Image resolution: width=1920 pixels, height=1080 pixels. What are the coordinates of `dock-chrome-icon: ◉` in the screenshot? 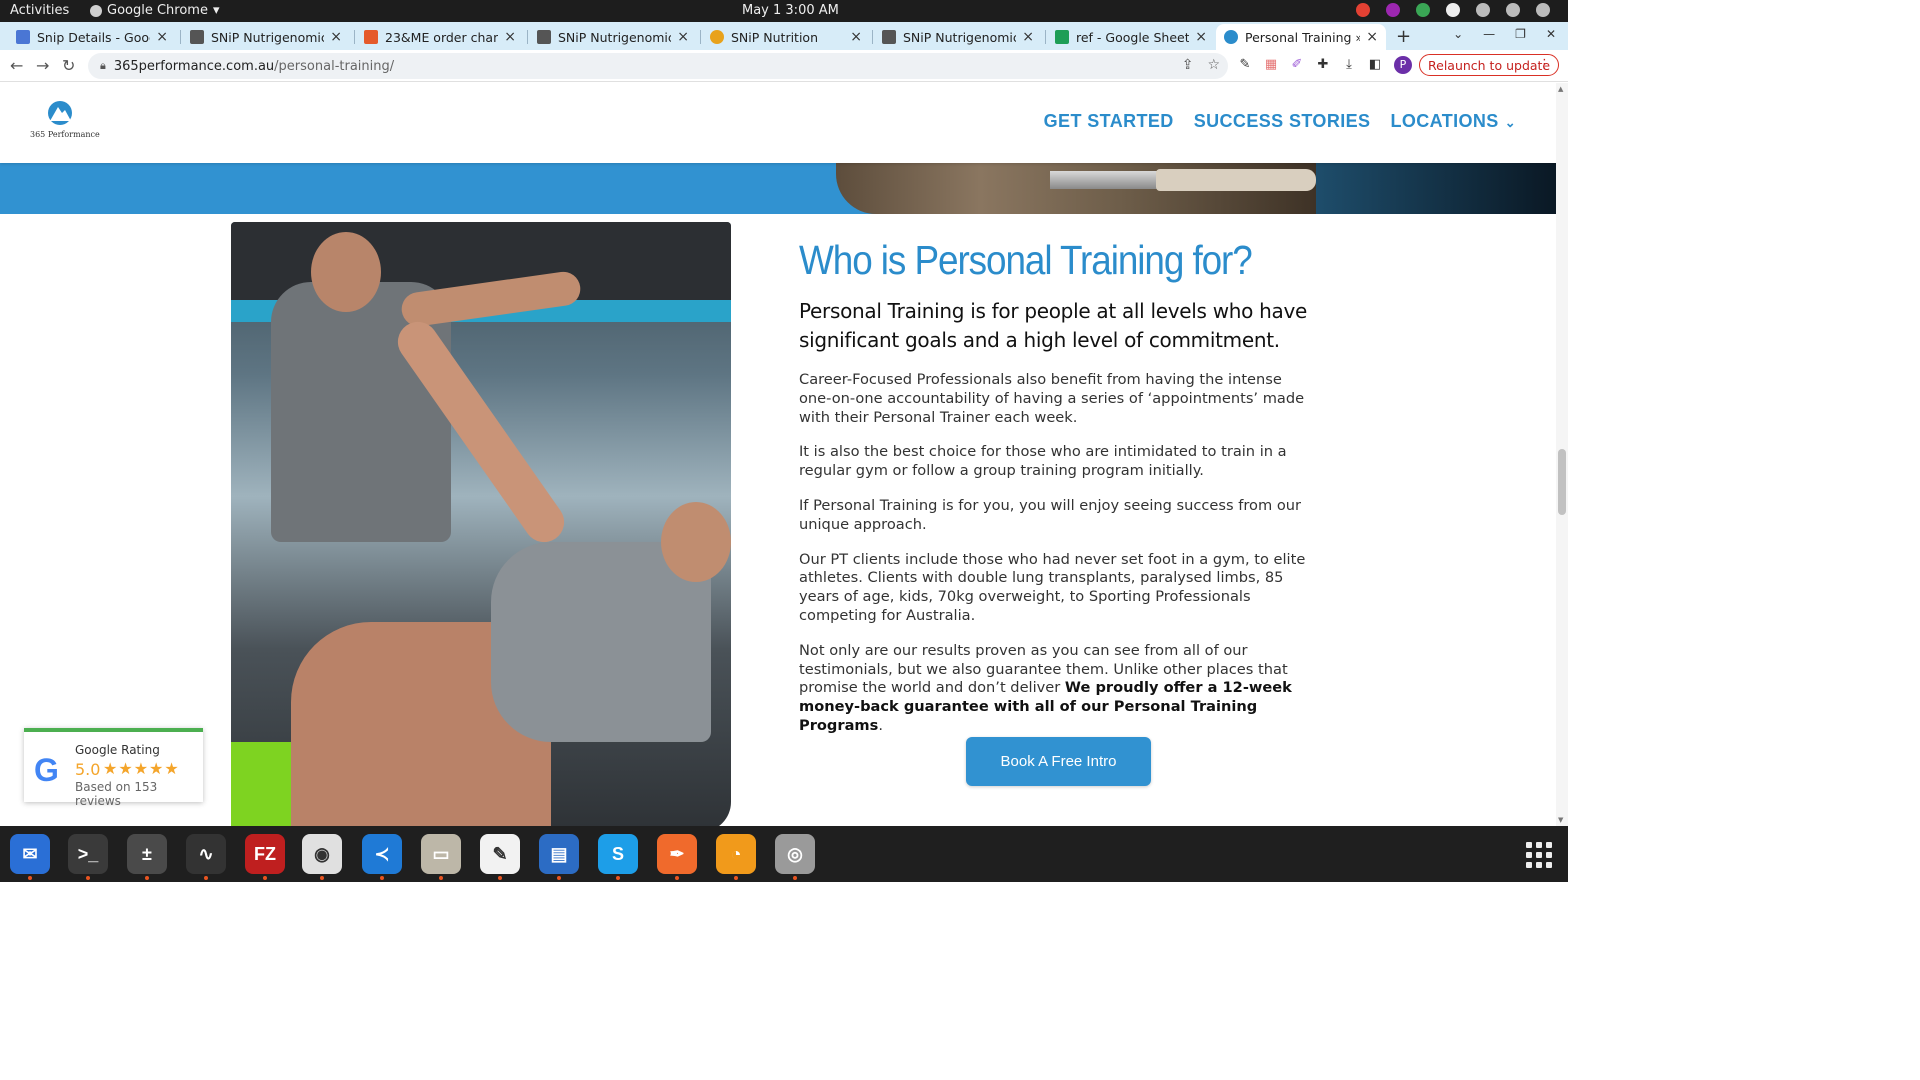 It's located at (322, 857).